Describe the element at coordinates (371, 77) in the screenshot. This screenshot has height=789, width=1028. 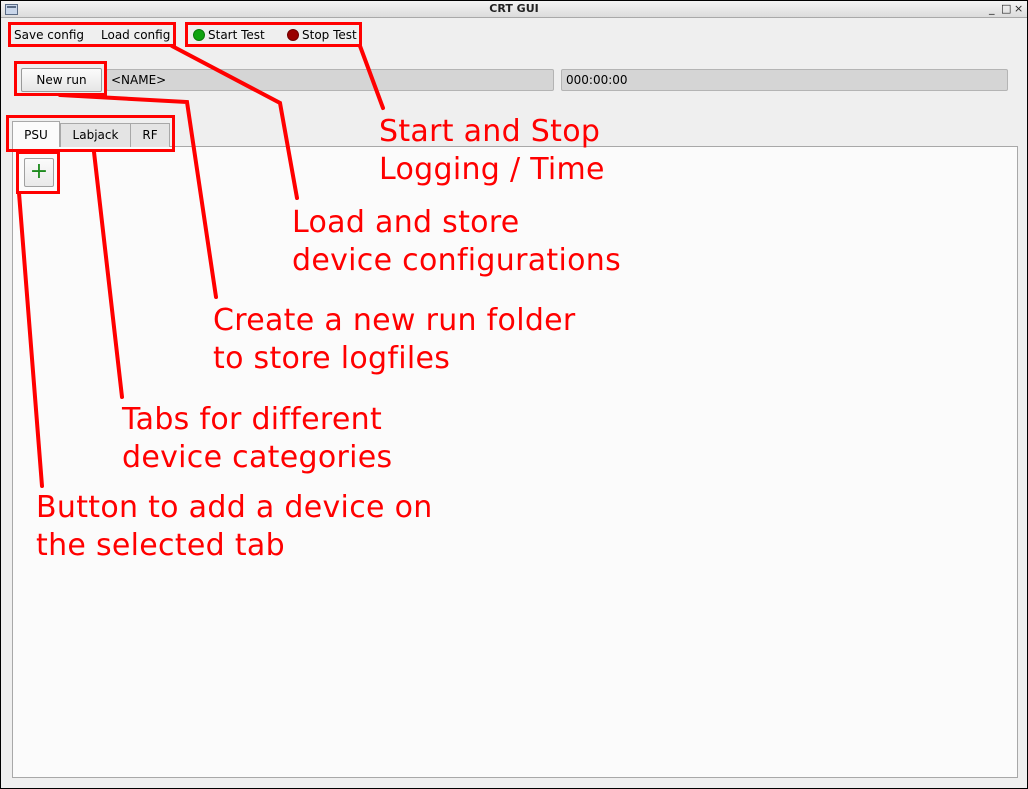
I see `line-test-actions` at that location.